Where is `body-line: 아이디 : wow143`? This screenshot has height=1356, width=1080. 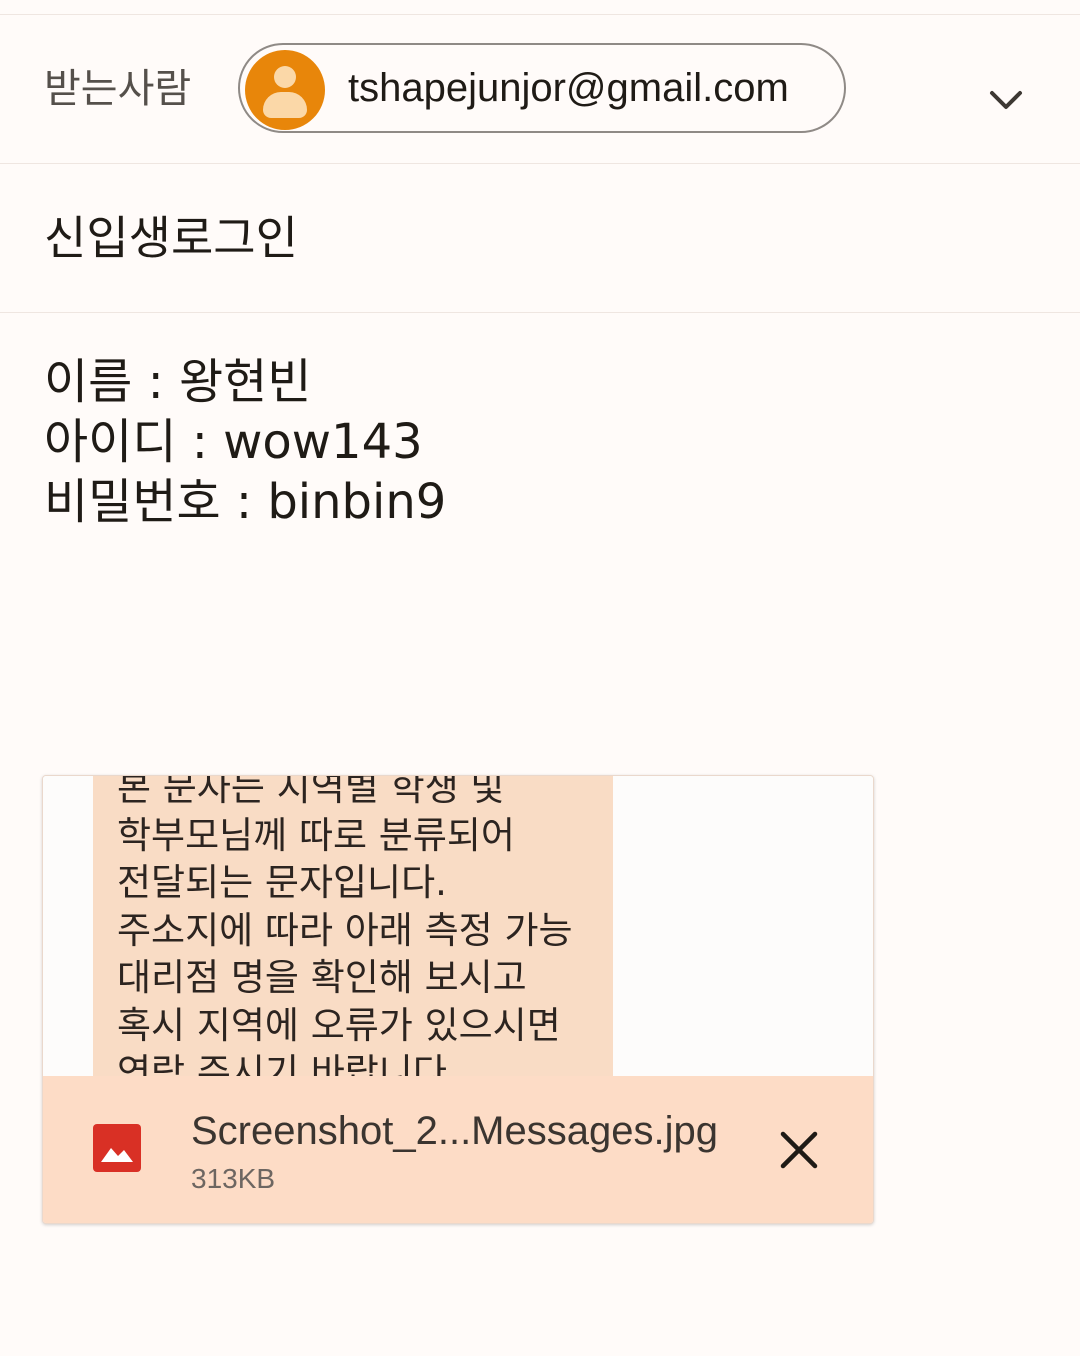
body-line: 아이디 : wow143 is located at coordinates (233, 442).